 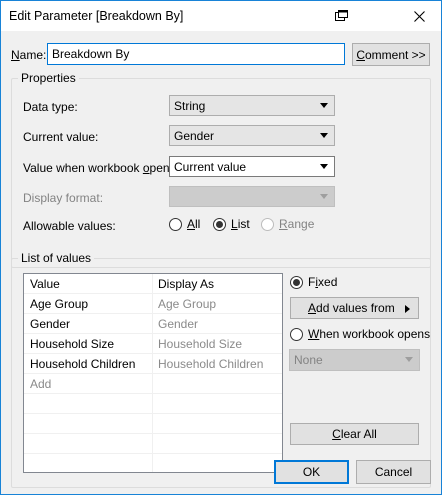 What do you see at coordinates (63, 198) in the screenshot?
I see `display-format-label: Display format:` at bounding box center [63, 198].